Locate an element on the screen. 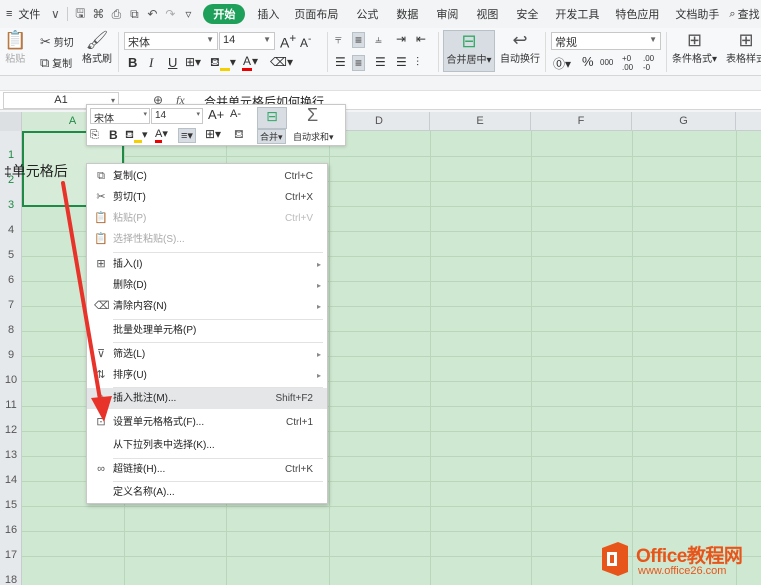 The height and width of the screenshot is (585, 761). row-header: 17 is located at coordinates (11, 555).